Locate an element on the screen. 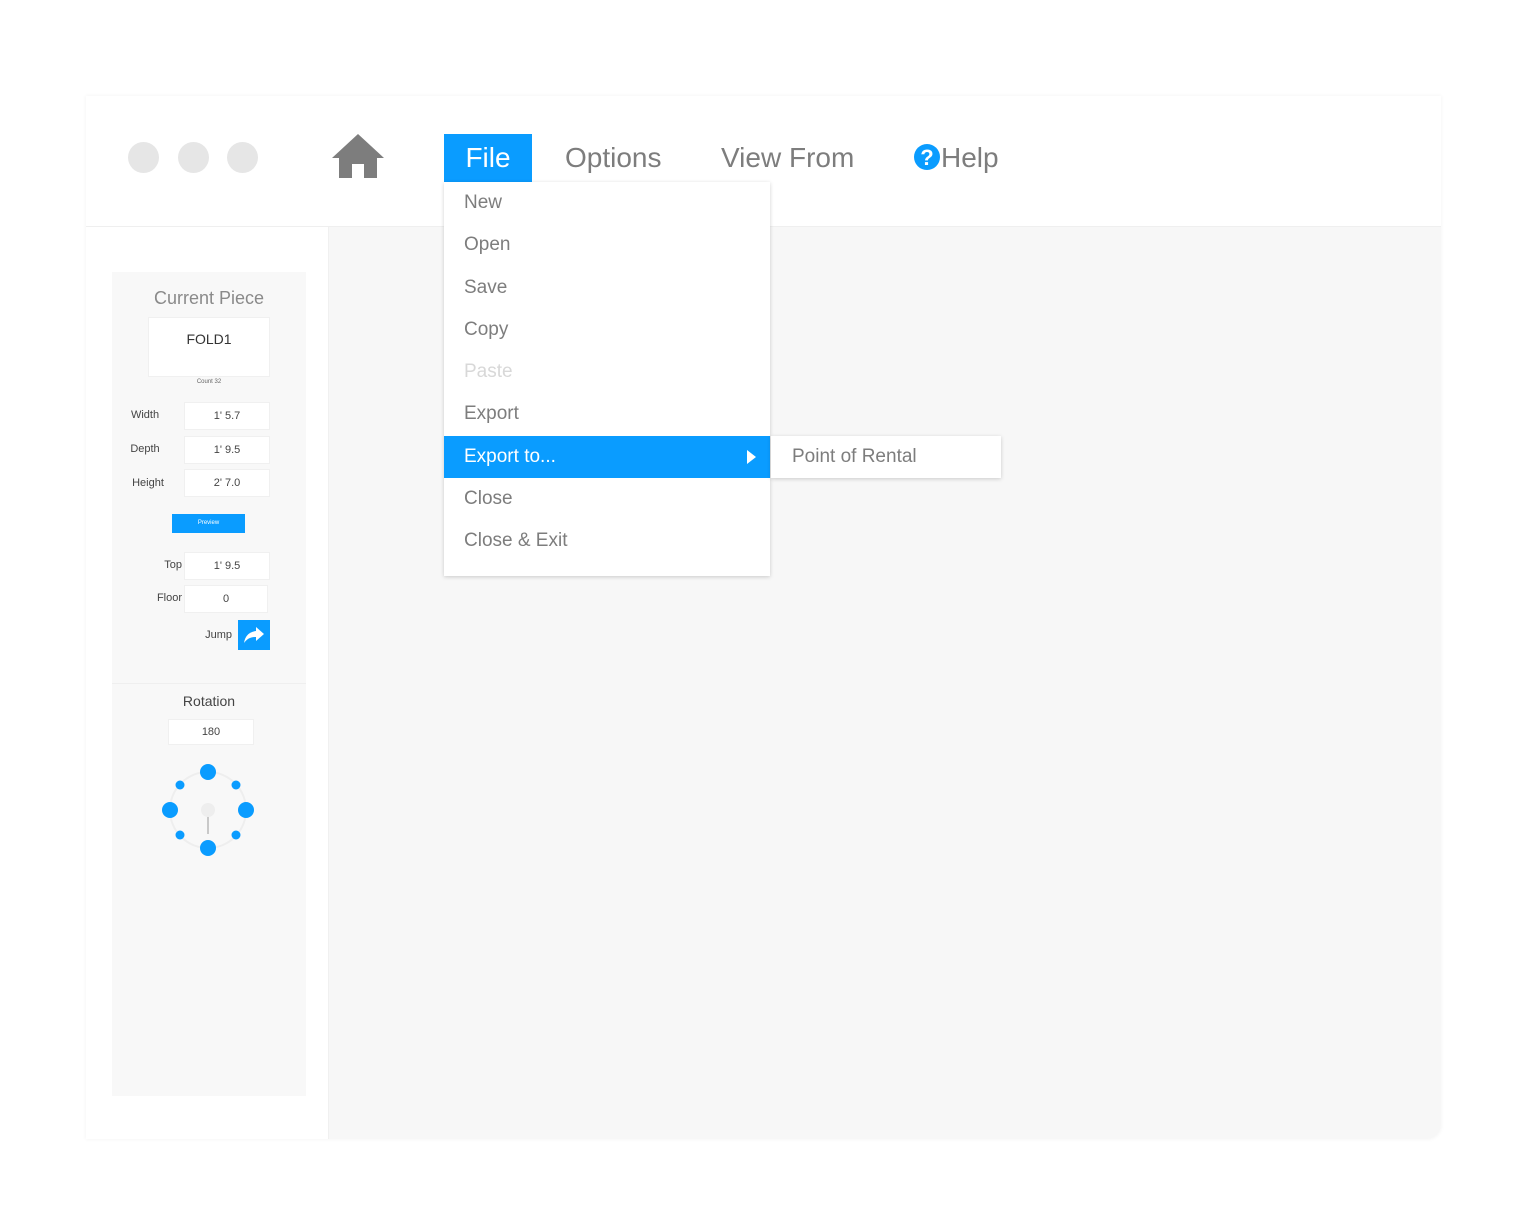 This screenshot has height=1227, width=1536. top-input: 1' 9.5 is located at coordinates (227, 566).